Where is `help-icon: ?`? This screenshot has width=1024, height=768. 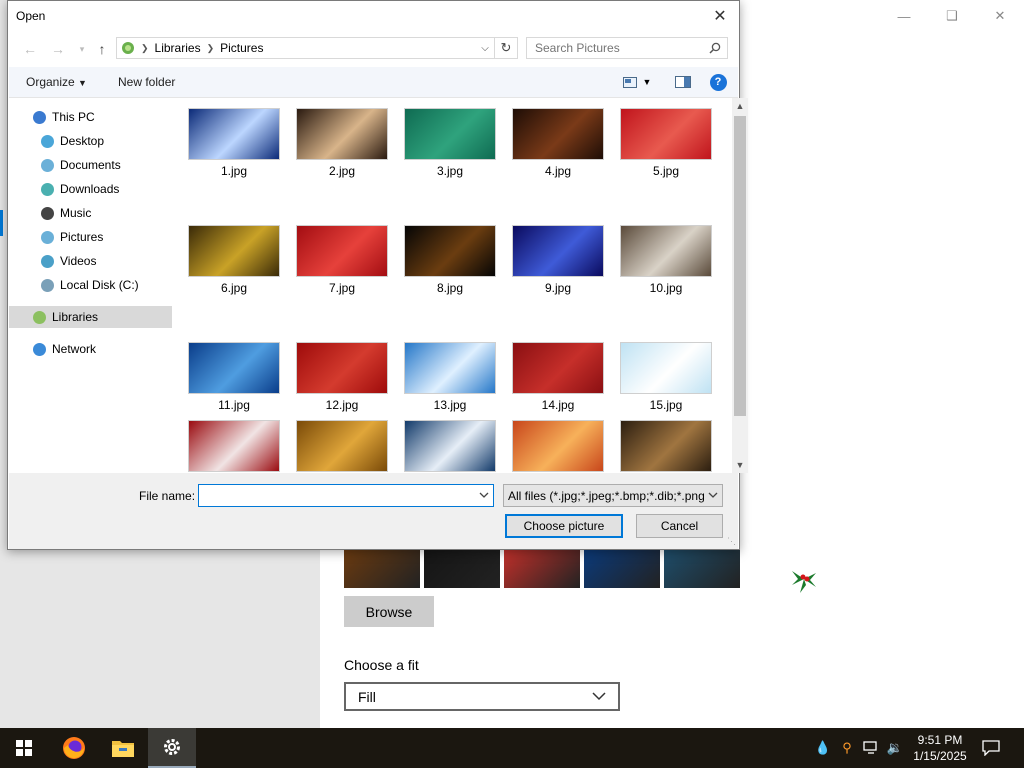
help-icon: ? is located at coordinates (718, 82).